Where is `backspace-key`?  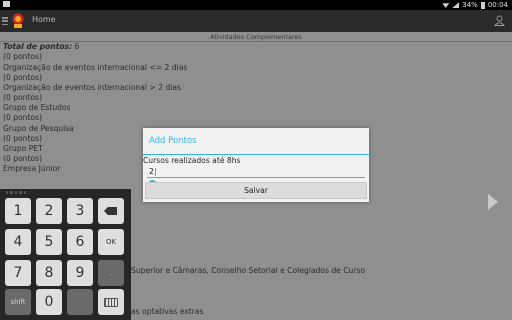 backspace-key is located at coordinates (111, 211).